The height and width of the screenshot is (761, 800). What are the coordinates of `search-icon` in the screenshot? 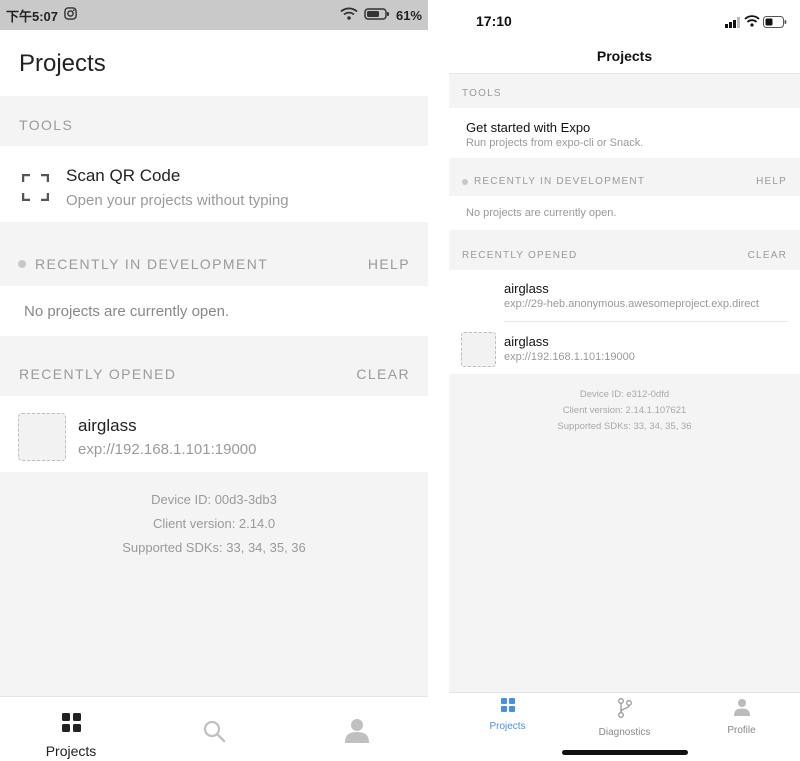 It's located at (214, 733).